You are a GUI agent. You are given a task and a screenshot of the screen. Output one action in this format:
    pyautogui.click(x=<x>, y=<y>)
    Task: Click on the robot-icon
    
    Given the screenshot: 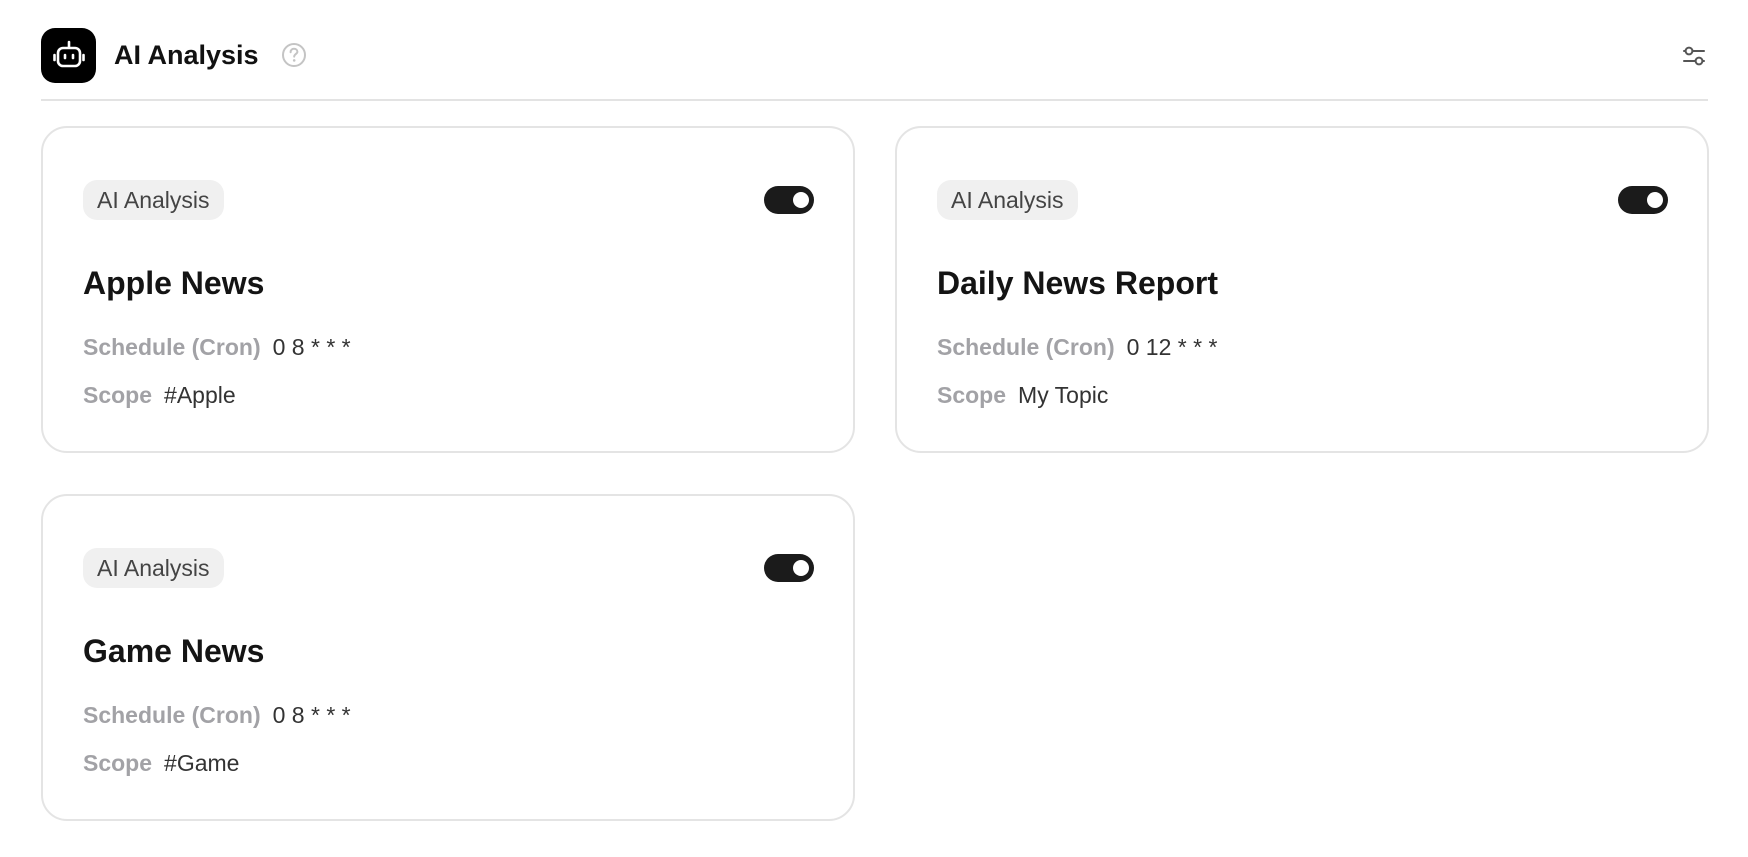 What is the action you would take?
    pyautogui.click(x=68, y=55)
    